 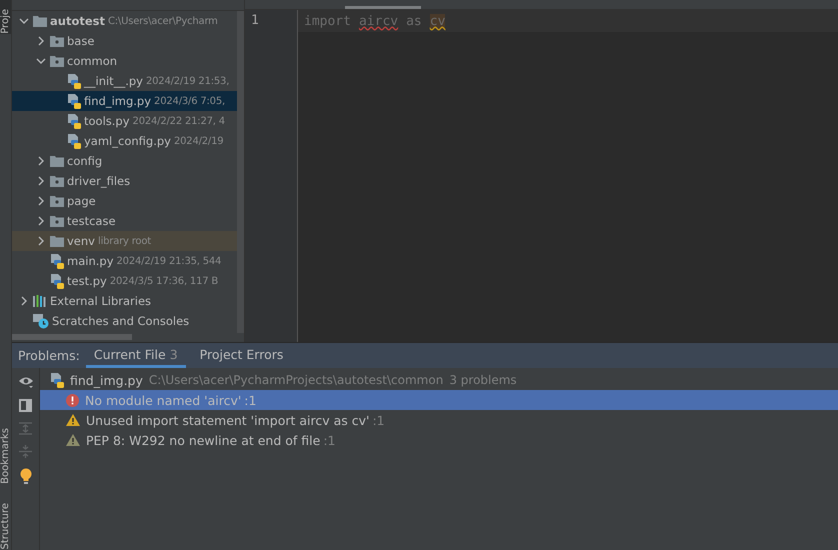 I want to click on problem-file-row: find_img.py C:\Users\acer\PycharmProjects\autotest\common 3 problems, so click(x=439, y=380).